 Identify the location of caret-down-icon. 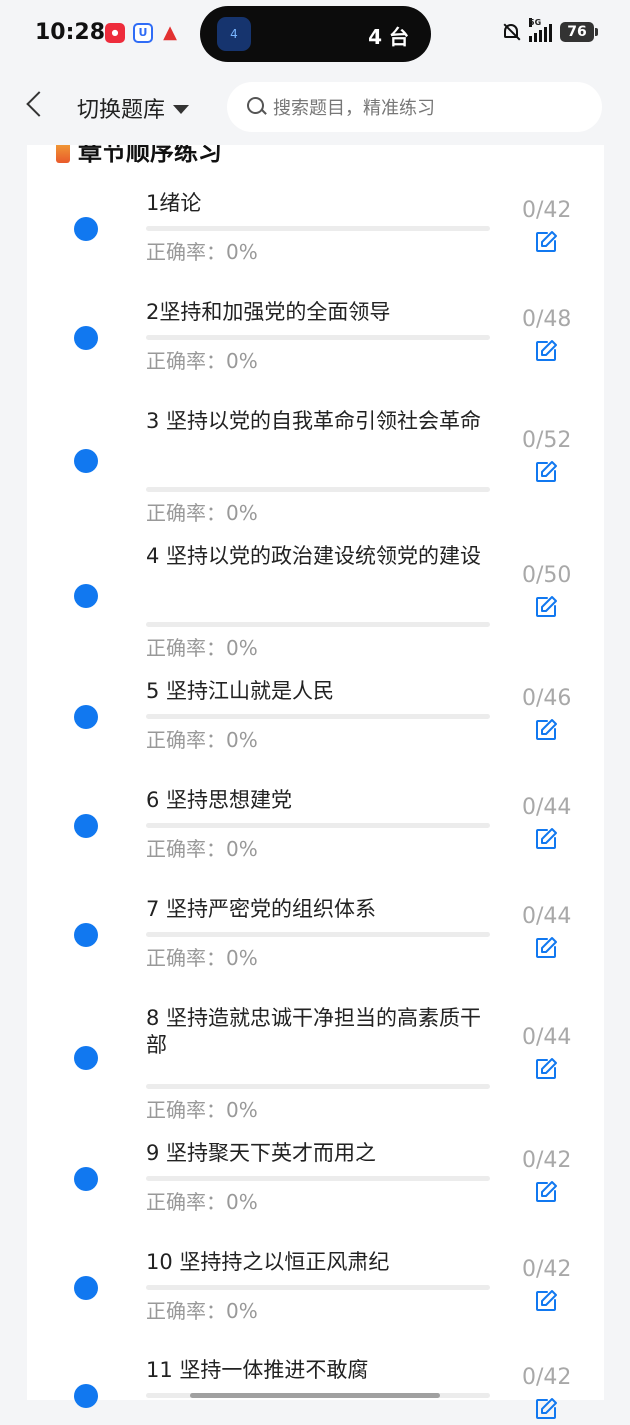
(181, 109).